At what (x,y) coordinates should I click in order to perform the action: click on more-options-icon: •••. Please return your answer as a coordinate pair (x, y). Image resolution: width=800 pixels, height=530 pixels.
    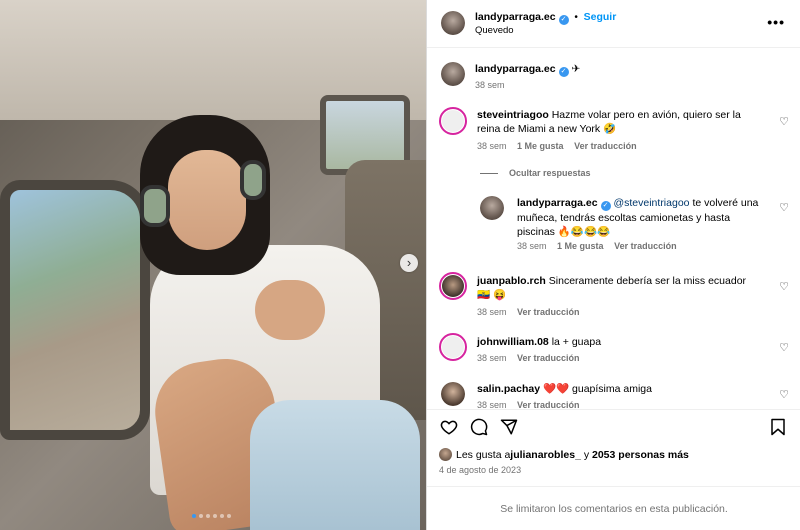
    Looking at the image, I should click on (776, 22).